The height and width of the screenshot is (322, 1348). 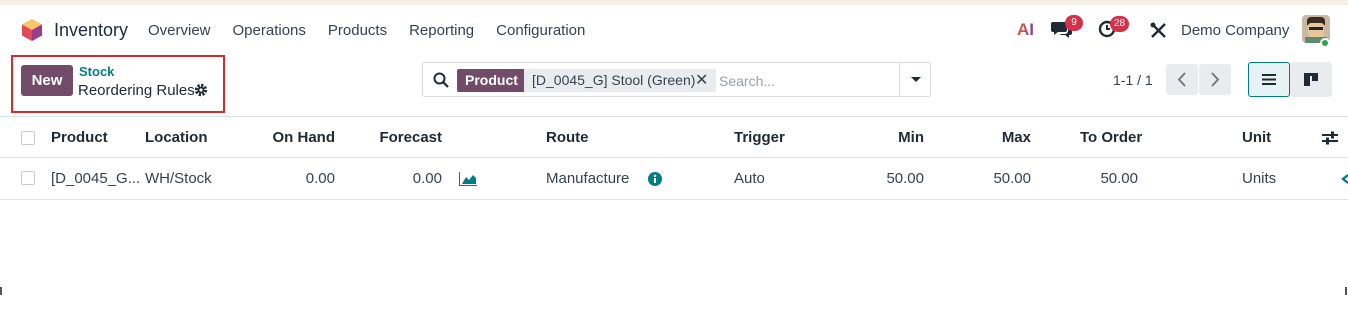 What do you see at coordinates (201, 90) in the screenshot?
I see `gear-icon` at bounding box center [201, 90].